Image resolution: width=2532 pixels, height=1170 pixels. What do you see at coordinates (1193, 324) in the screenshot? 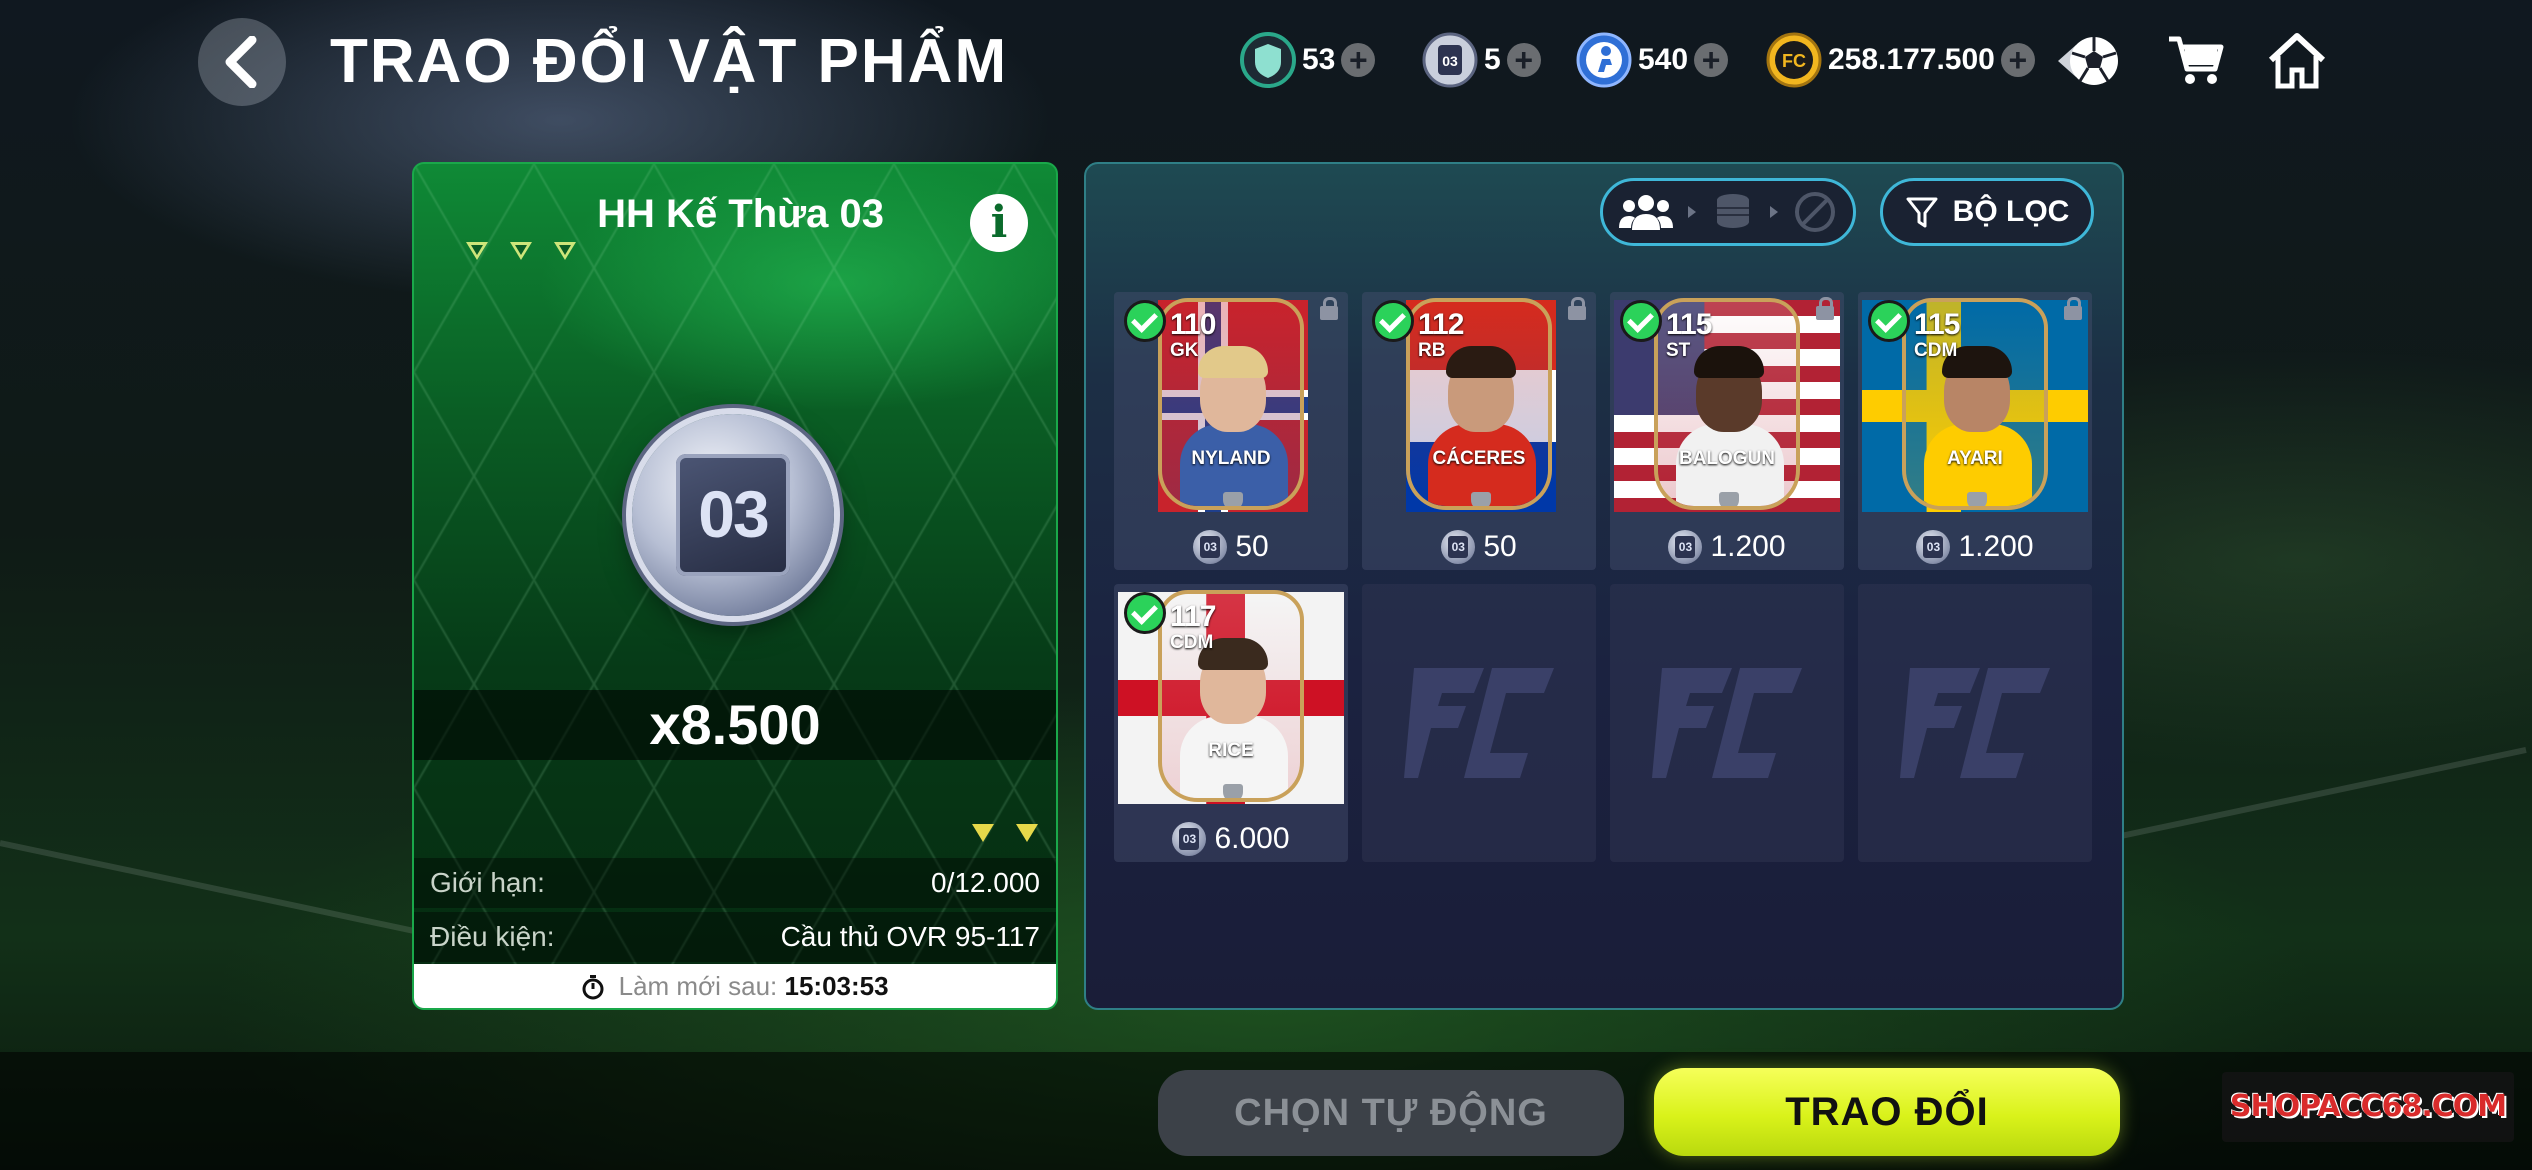
I see `player-ovr: 110` at bounding box center [1193, 324].